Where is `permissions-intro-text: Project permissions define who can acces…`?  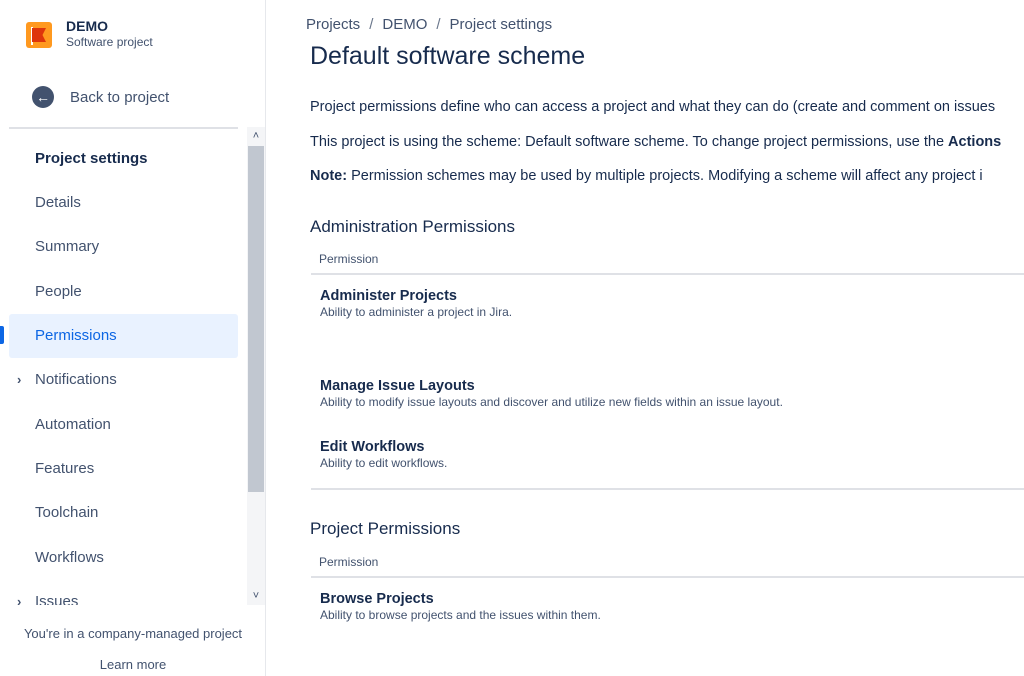
permissions-intro-text: Project permissions define who can acces… is located at coordinates (653, 107).